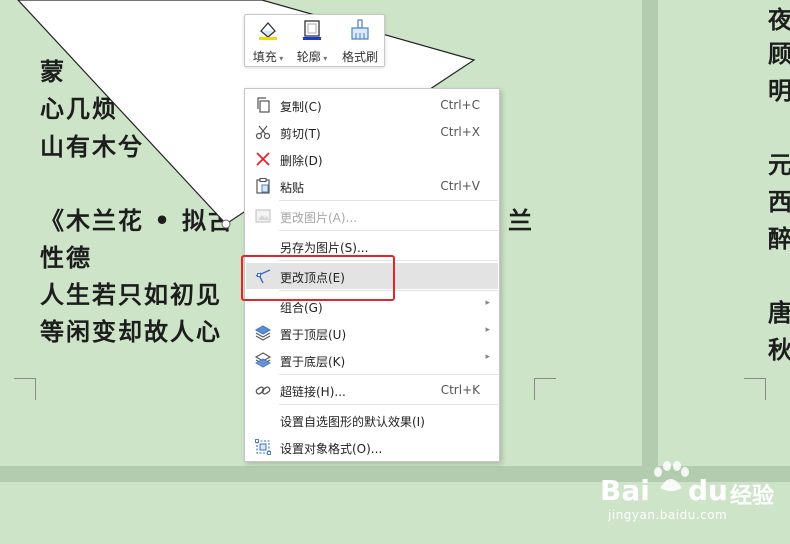 The height and width of the screenshot is (544, 790). I want to click on menu-item-set-default-shape-effect: 设置自选图形的默认效果(I), so click(372, 420).